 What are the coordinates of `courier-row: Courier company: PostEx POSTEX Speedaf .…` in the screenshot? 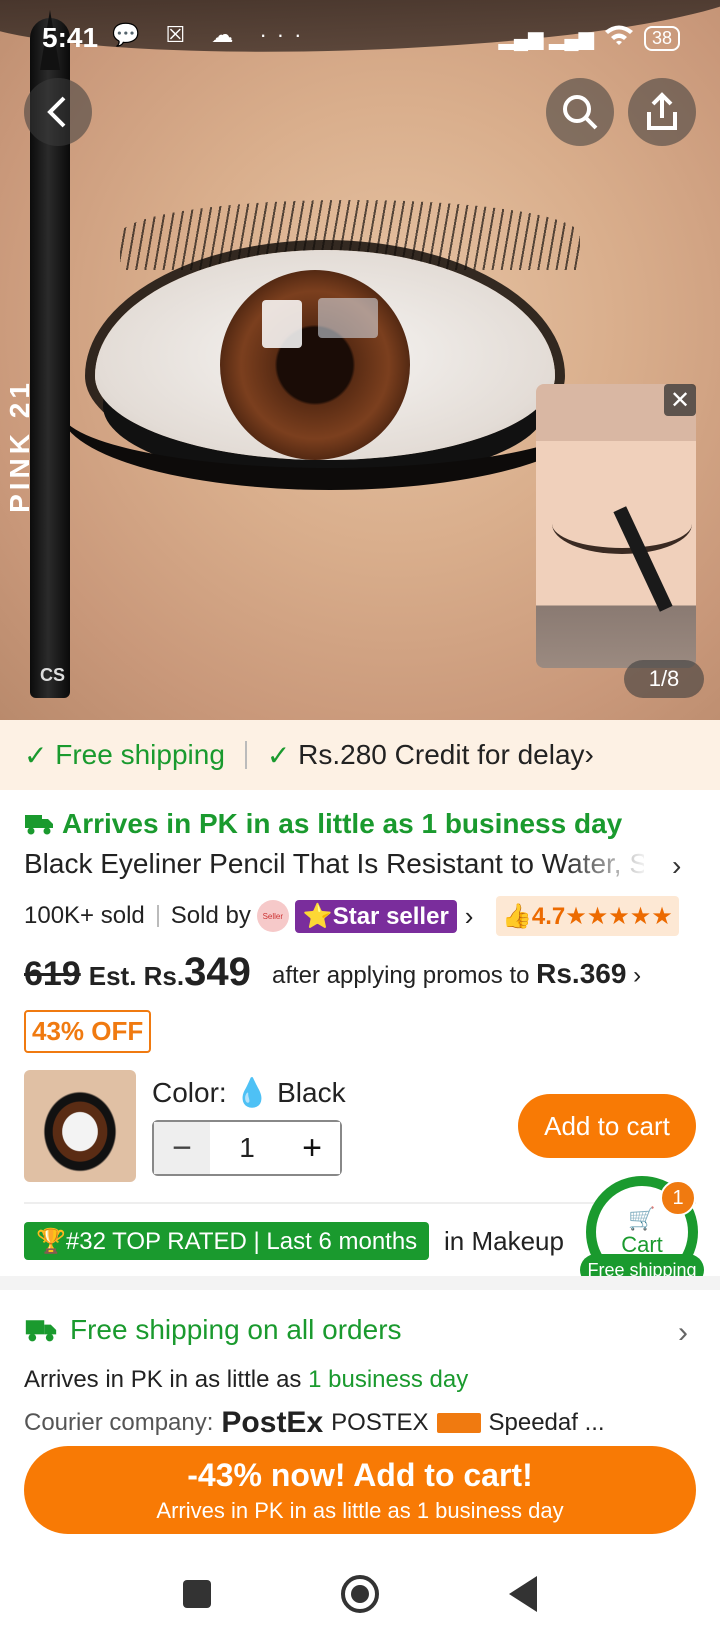 It's located at (314, 1423).